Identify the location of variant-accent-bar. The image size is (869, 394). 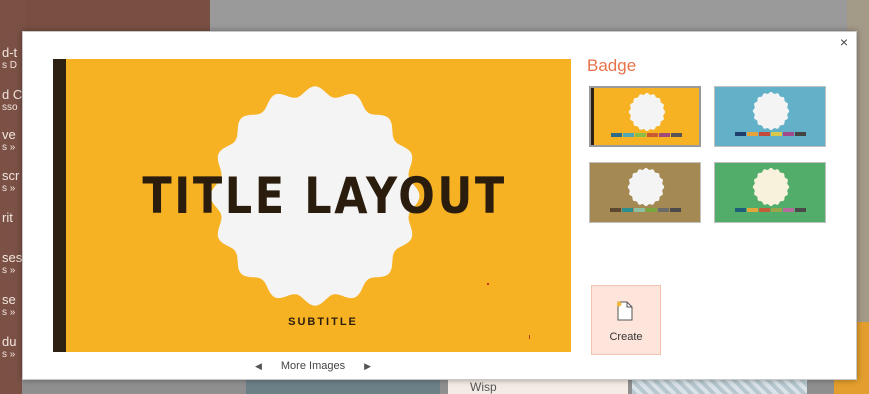
(592, 116).